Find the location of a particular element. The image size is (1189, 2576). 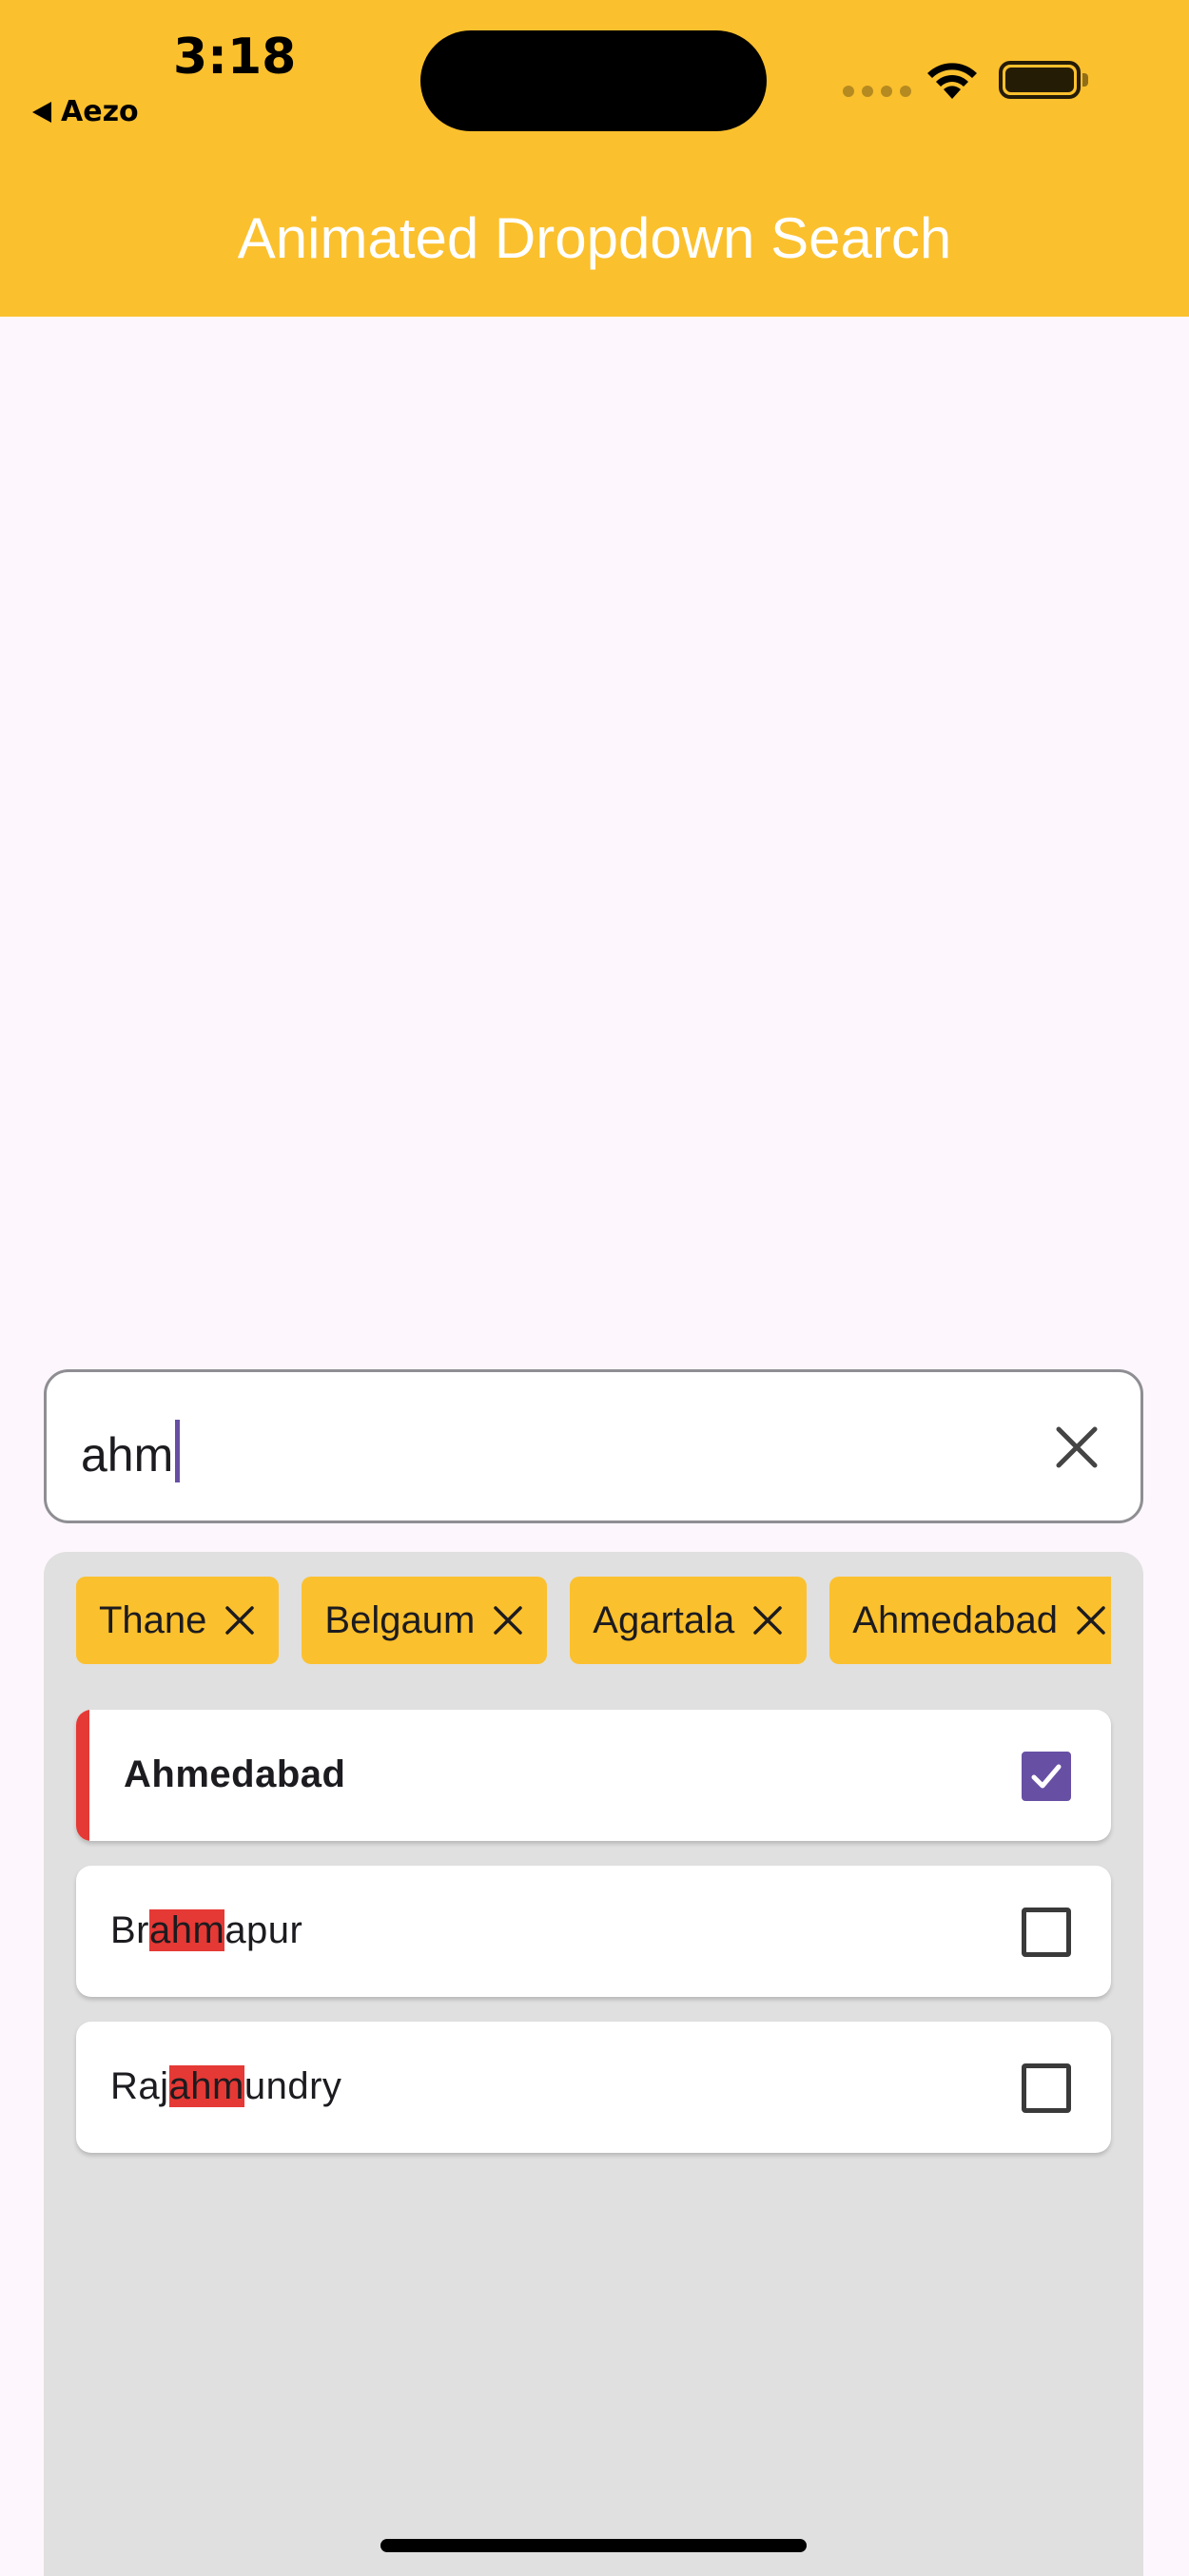

page-title: Animated Dropdown Search is located at coordinates (594, 238).